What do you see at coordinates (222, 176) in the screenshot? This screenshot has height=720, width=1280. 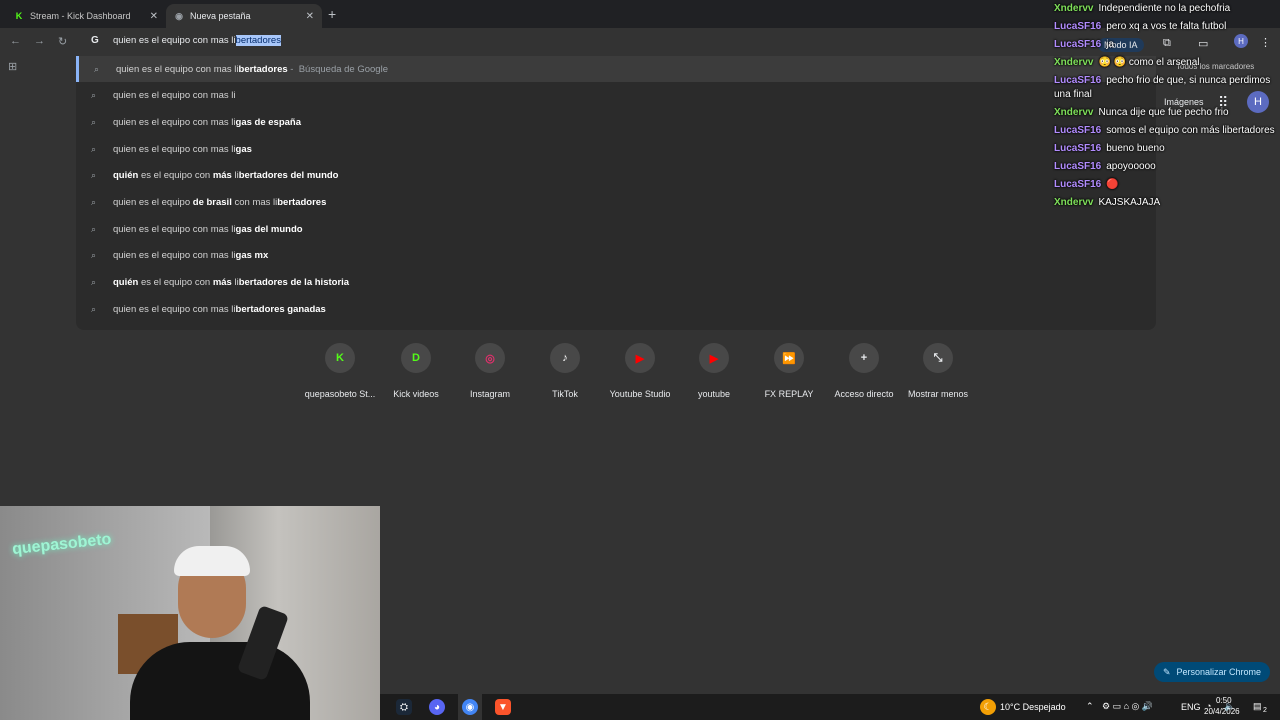 I see `suggestion-fragment: más` at bounding box center [222, 176].